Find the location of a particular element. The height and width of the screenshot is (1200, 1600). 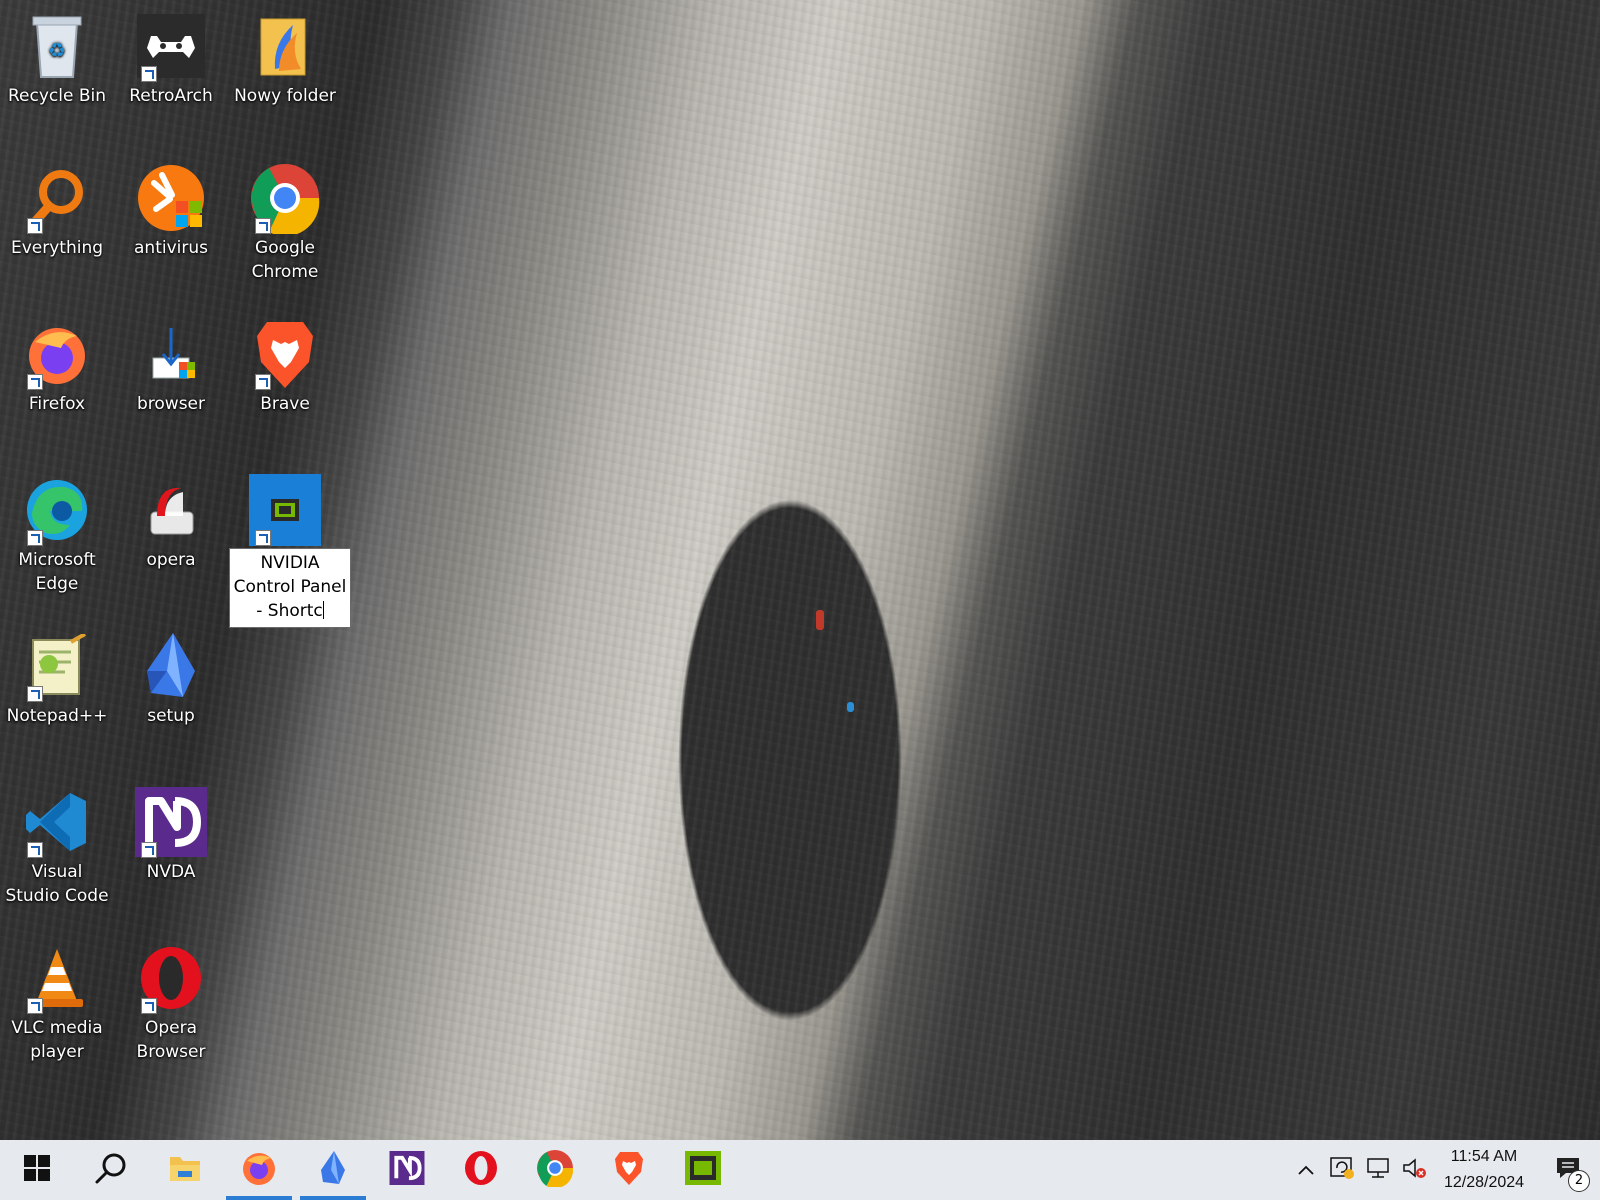

recycle-bin-icon: ♻ is located at coordinates (57, 46).